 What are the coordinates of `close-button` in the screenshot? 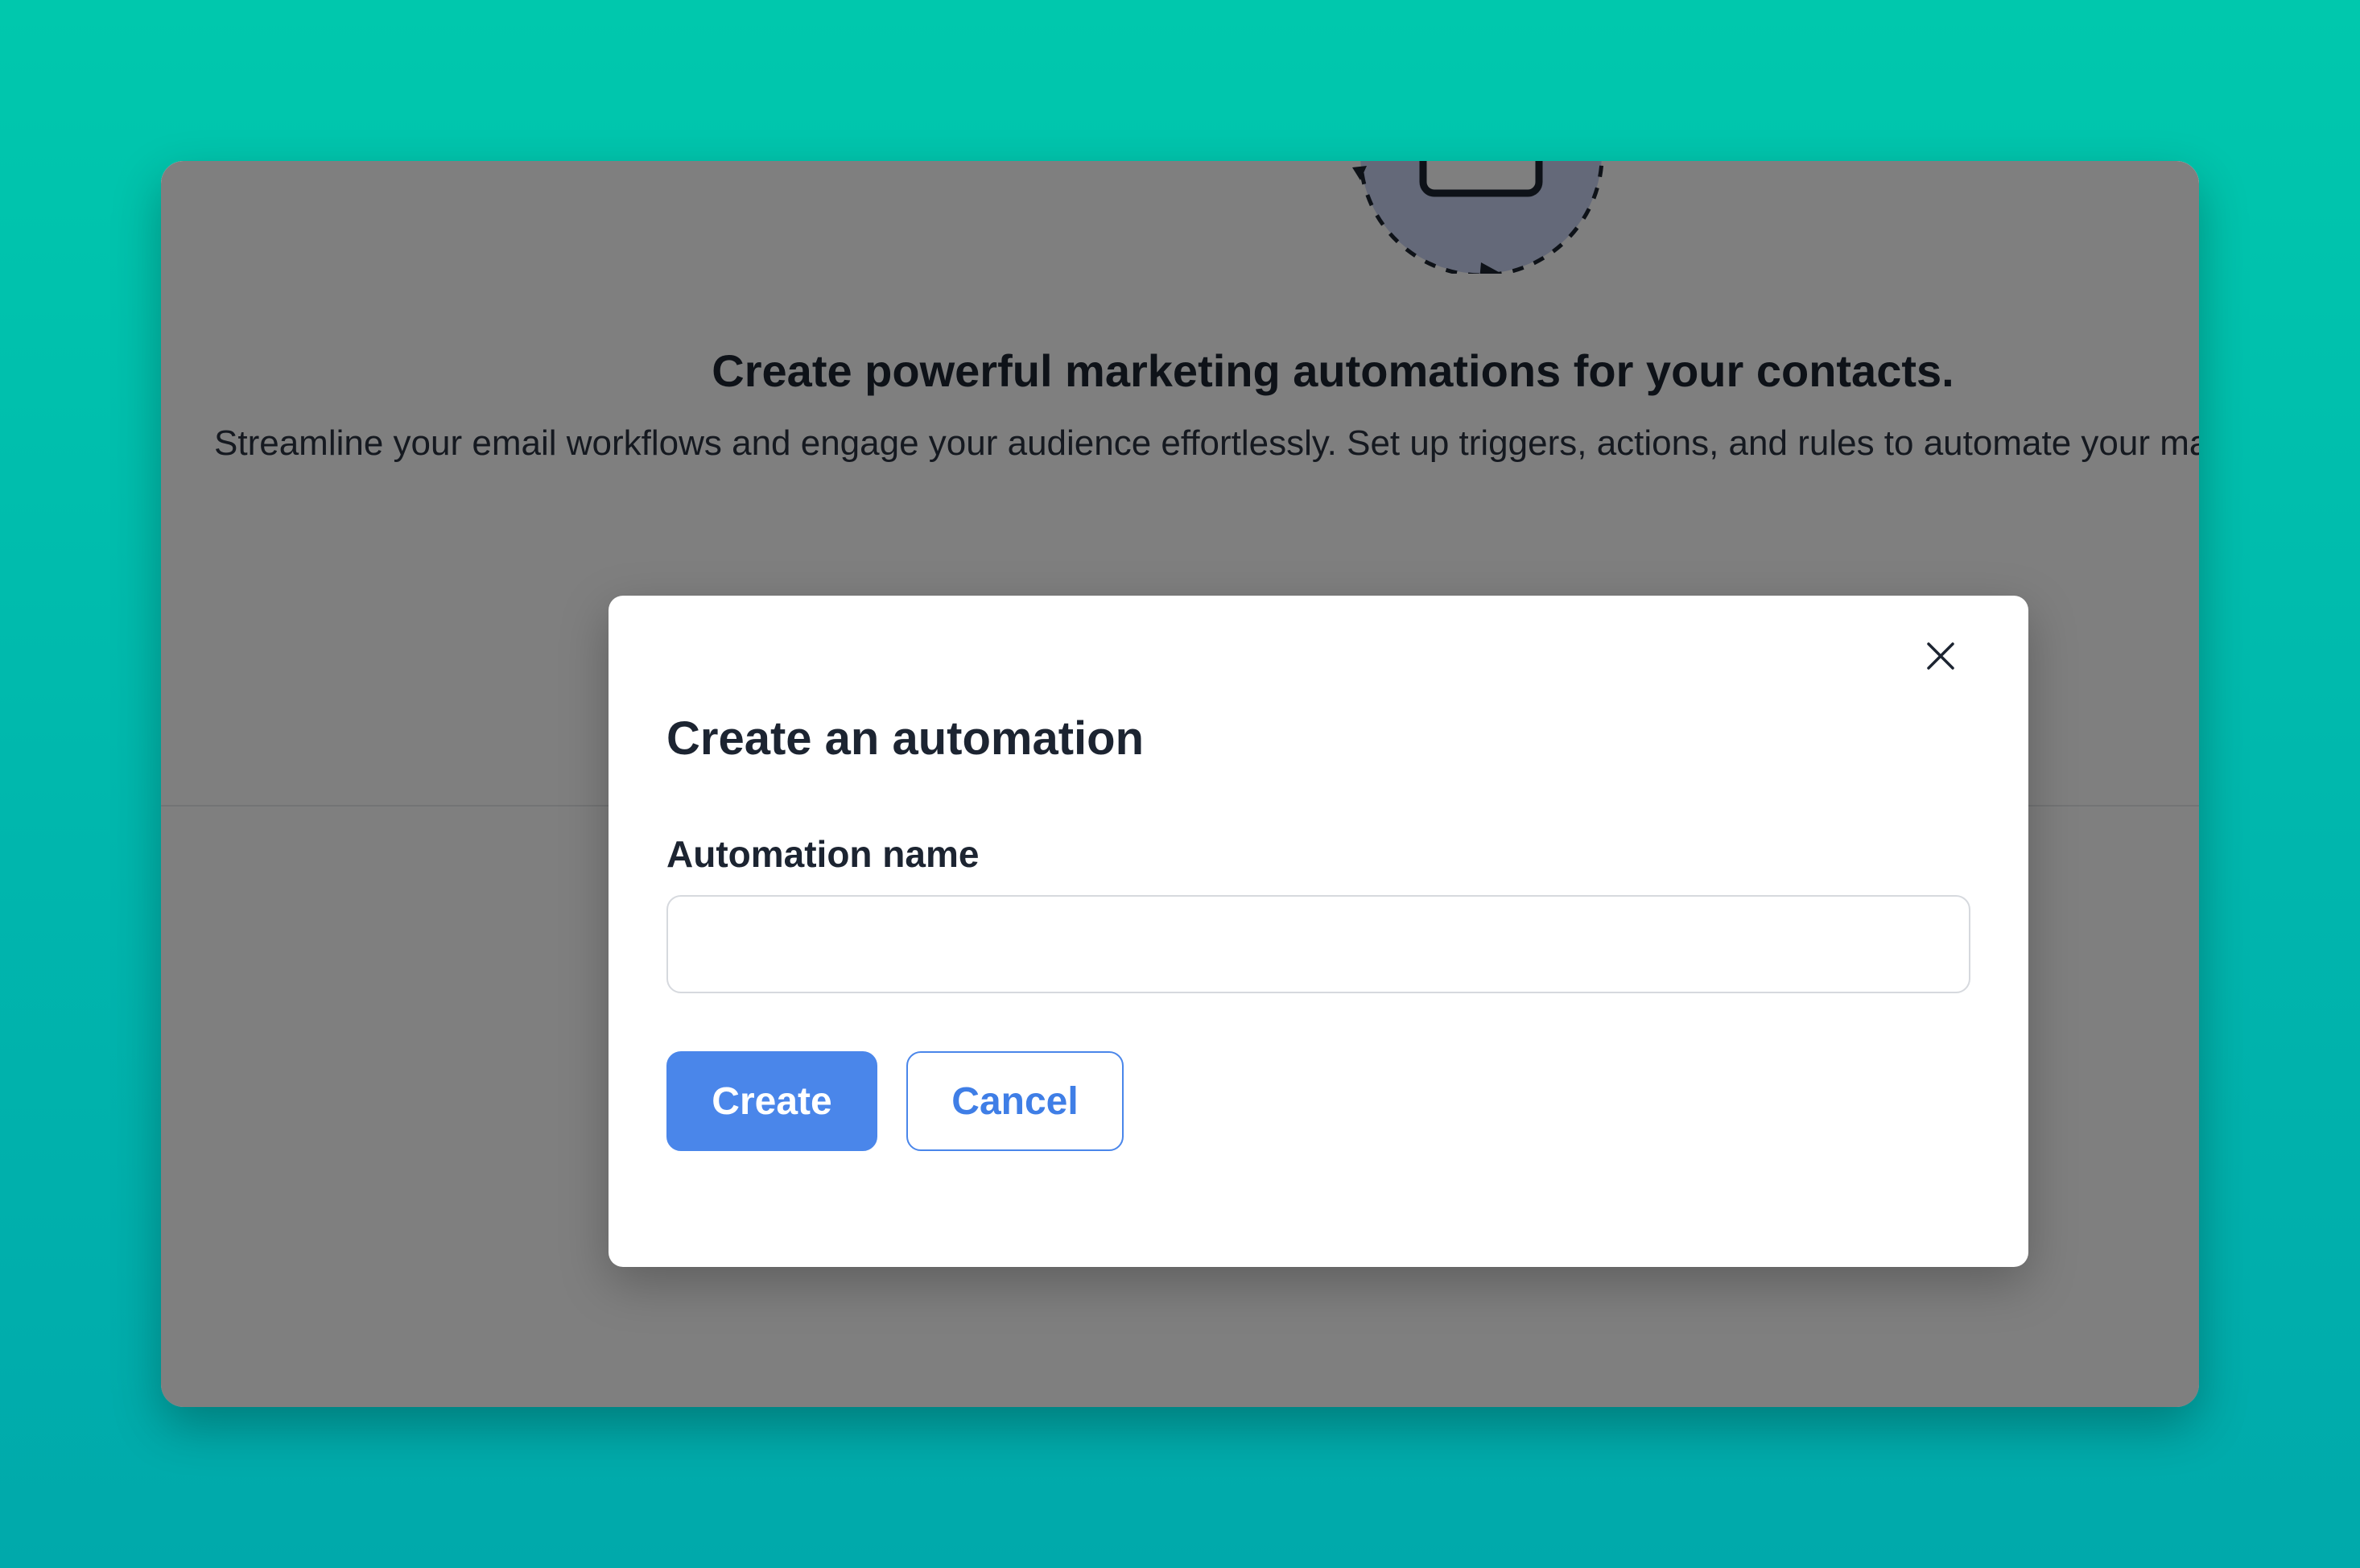 It's located at (1941, 656).